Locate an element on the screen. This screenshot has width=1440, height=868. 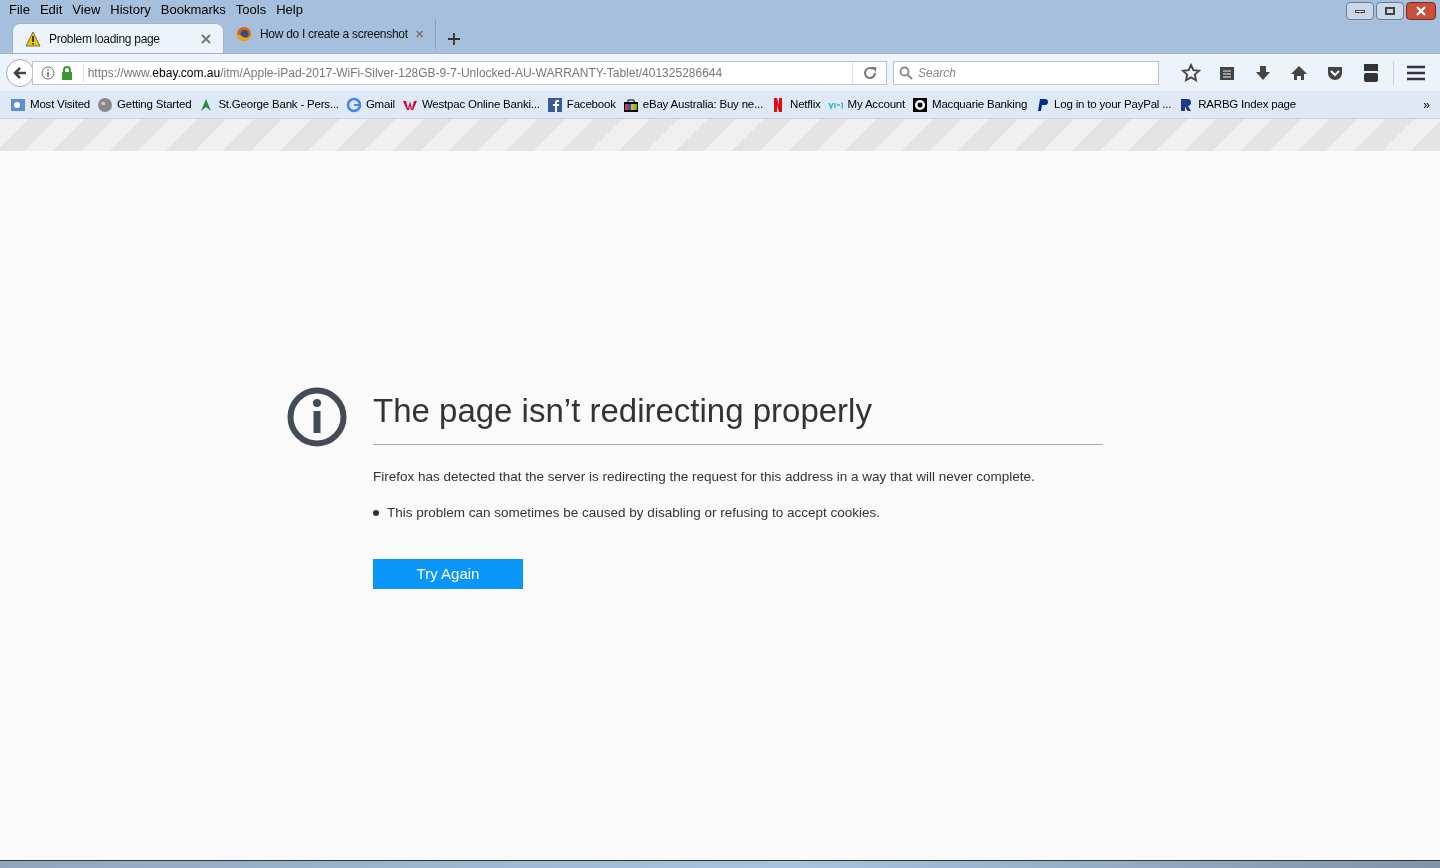
menu-item: Bookmarks is located at coordinates (193, 10).